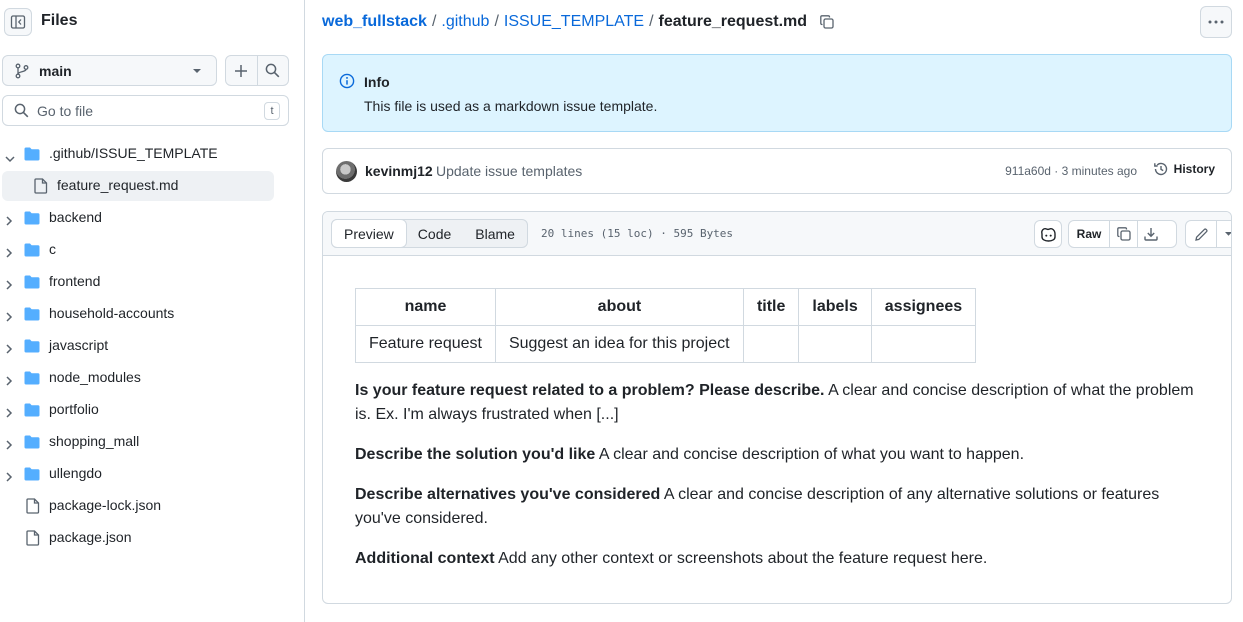 This screenshot has height=622, width=1243. I want to click on tree-item-label: ullengdo, so click(75, 473).